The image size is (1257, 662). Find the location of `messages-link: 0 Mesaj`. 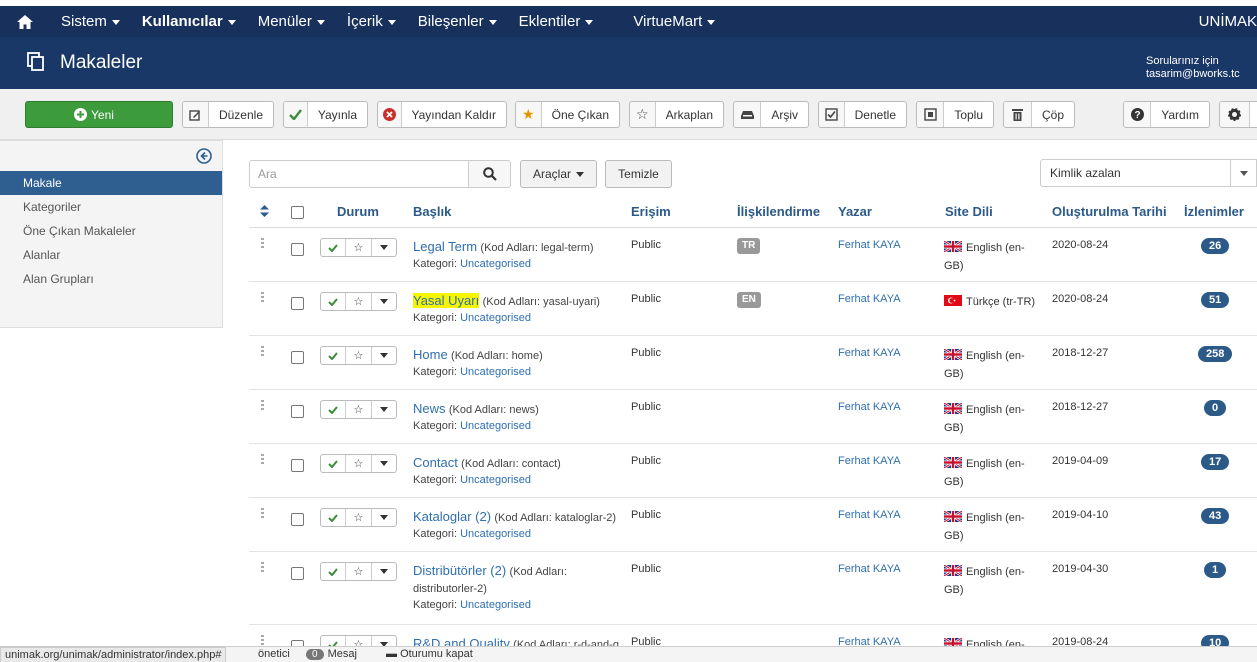

messages-link: 0 Mesaj is located at coordinates (331, 654).